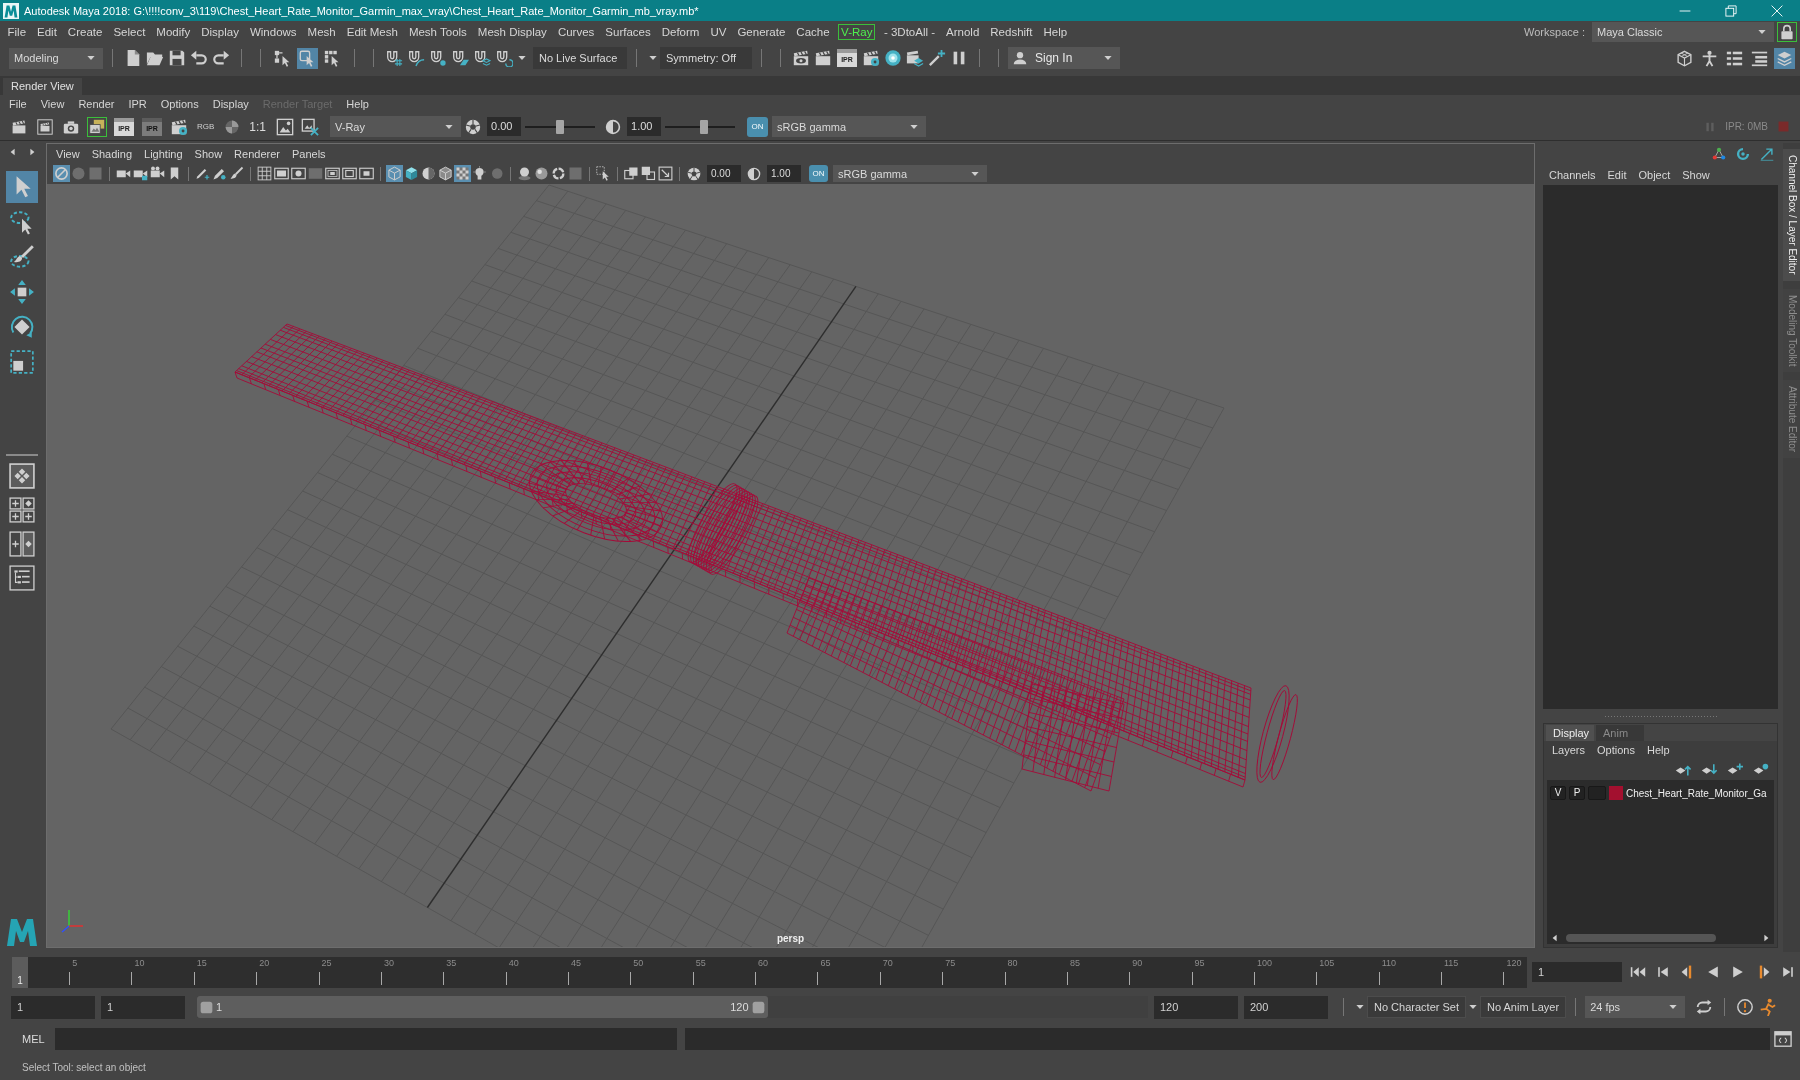 The width and height of the screenshot is (1800, 1080). Describe the element at coordinates (31, 152) in the screenshot. I see `right-arrow-icon` at that location.